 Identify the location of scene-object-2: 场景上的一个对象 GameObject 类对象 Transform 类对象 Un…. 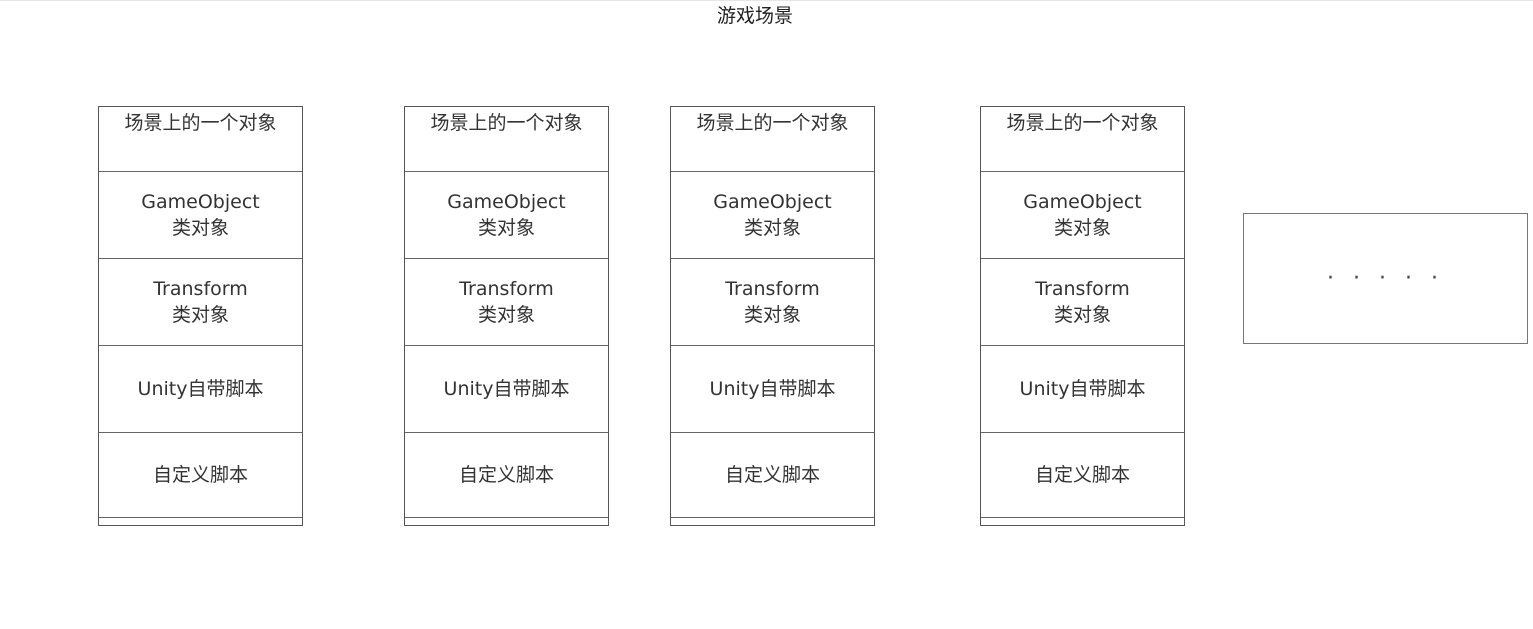
(506, 316).